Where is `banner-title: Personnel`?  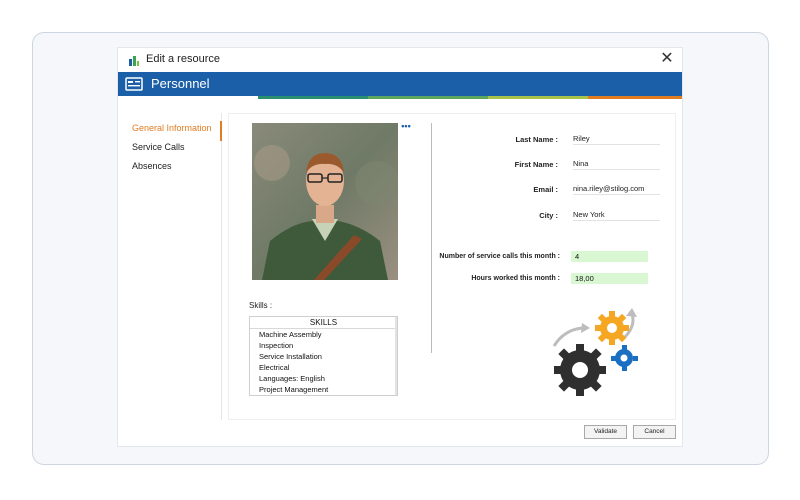 banner-title: Personnel is located at coordinates (180, 83).